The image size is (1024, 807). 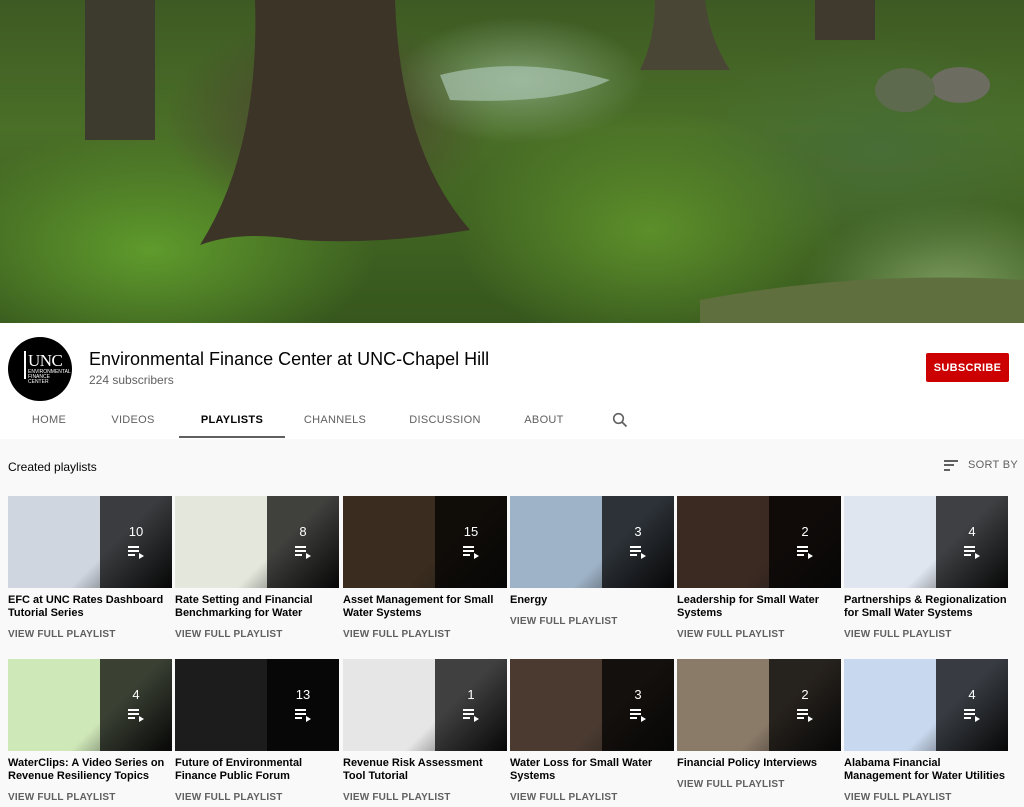 What do you see at coordinates (257, 705) in the screenshot?
I see `playlist-thumbnail: 13` at bounding box center [257, 705].